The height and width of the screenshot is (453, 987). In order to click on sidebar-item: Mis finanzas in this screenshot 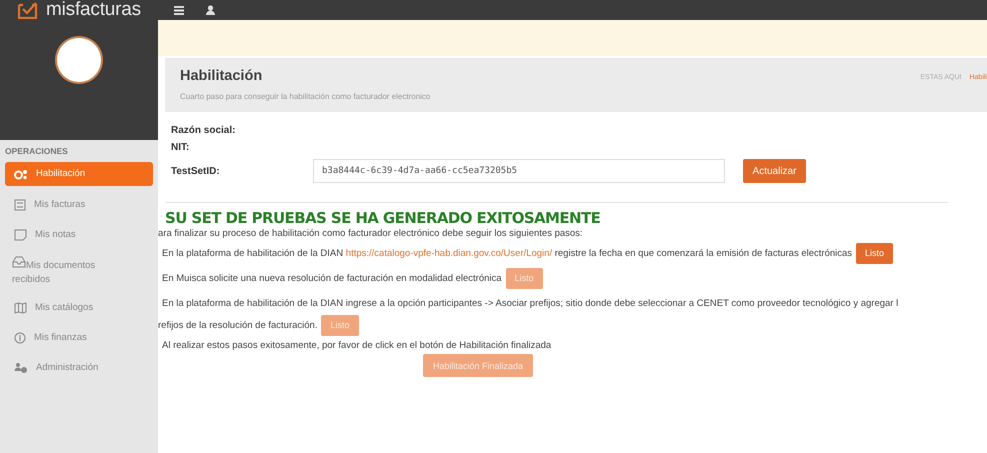, I will do `click(79, 338)`.